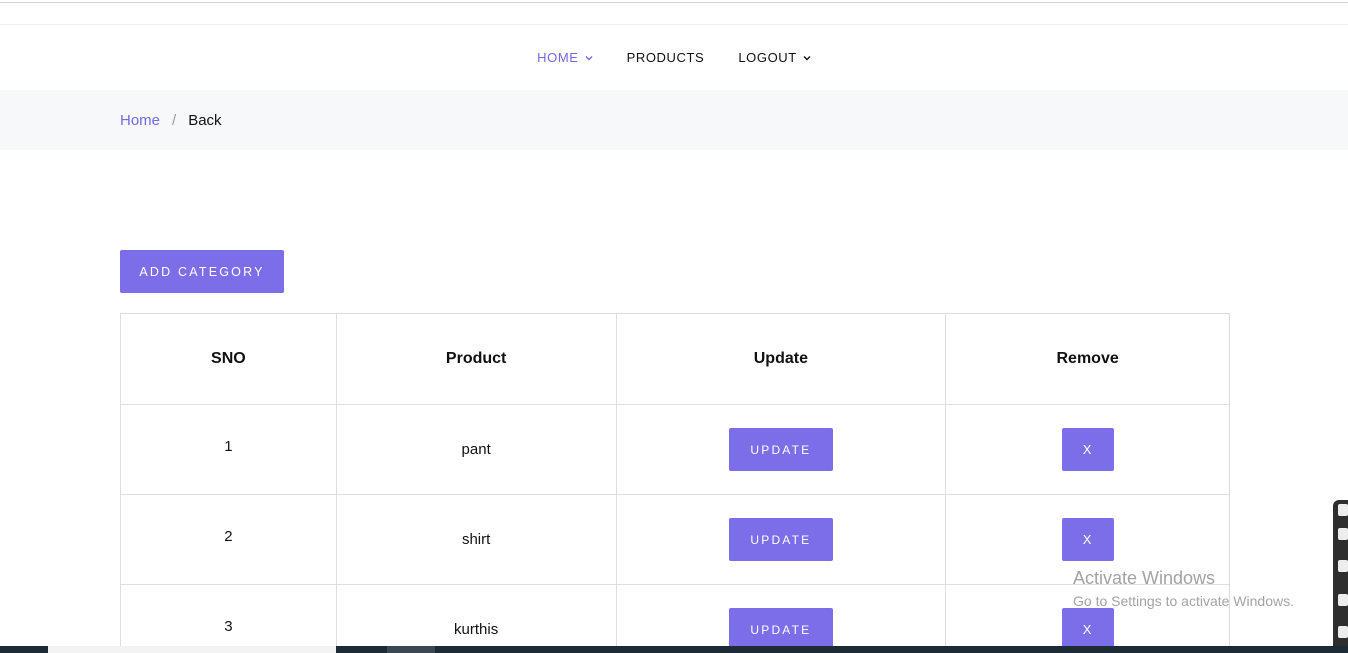 This screenshot has height=653, width=1348. What do you see at coordinates (140, 120) in the screenshot?
I see `breadcrumb-home-link: Home` at bounding box center [140, 120].